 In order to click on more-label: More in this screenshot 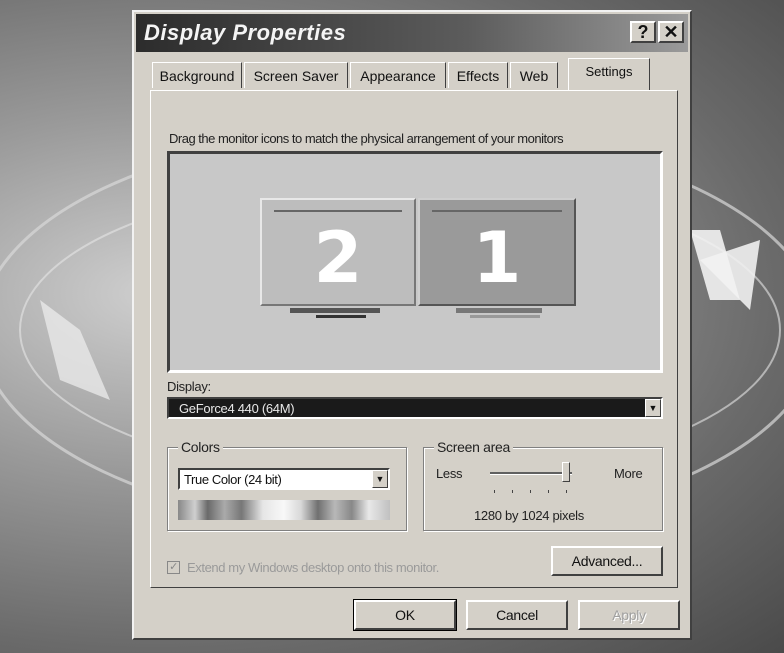, I will do `click(628, 473)`.